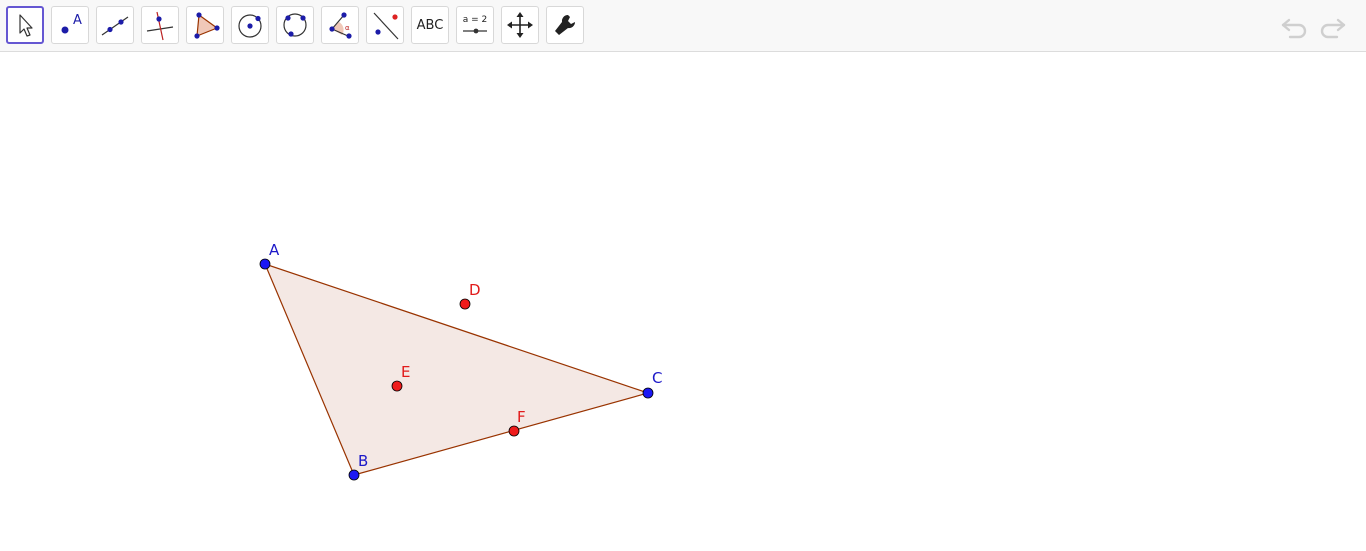 This screenshot has height=551, width=1366. I want to click on angle-tool-label: α, so click(347, 28).